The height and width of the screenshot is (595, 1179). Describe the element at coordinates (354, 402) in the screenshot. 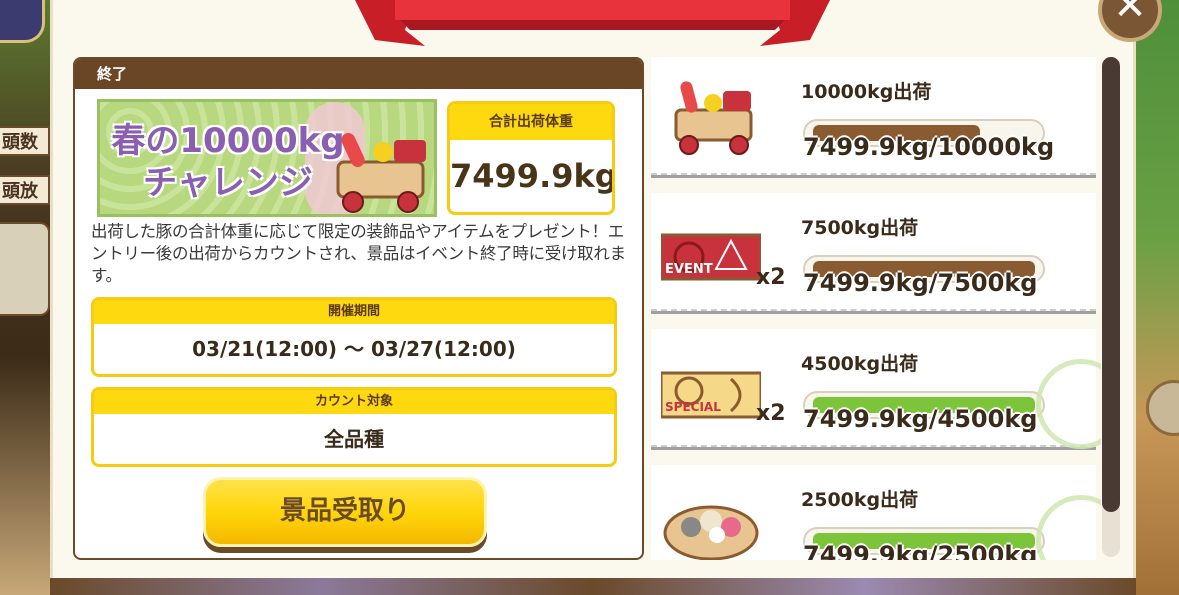

I see `count-target-label: カウント対象` at that location.